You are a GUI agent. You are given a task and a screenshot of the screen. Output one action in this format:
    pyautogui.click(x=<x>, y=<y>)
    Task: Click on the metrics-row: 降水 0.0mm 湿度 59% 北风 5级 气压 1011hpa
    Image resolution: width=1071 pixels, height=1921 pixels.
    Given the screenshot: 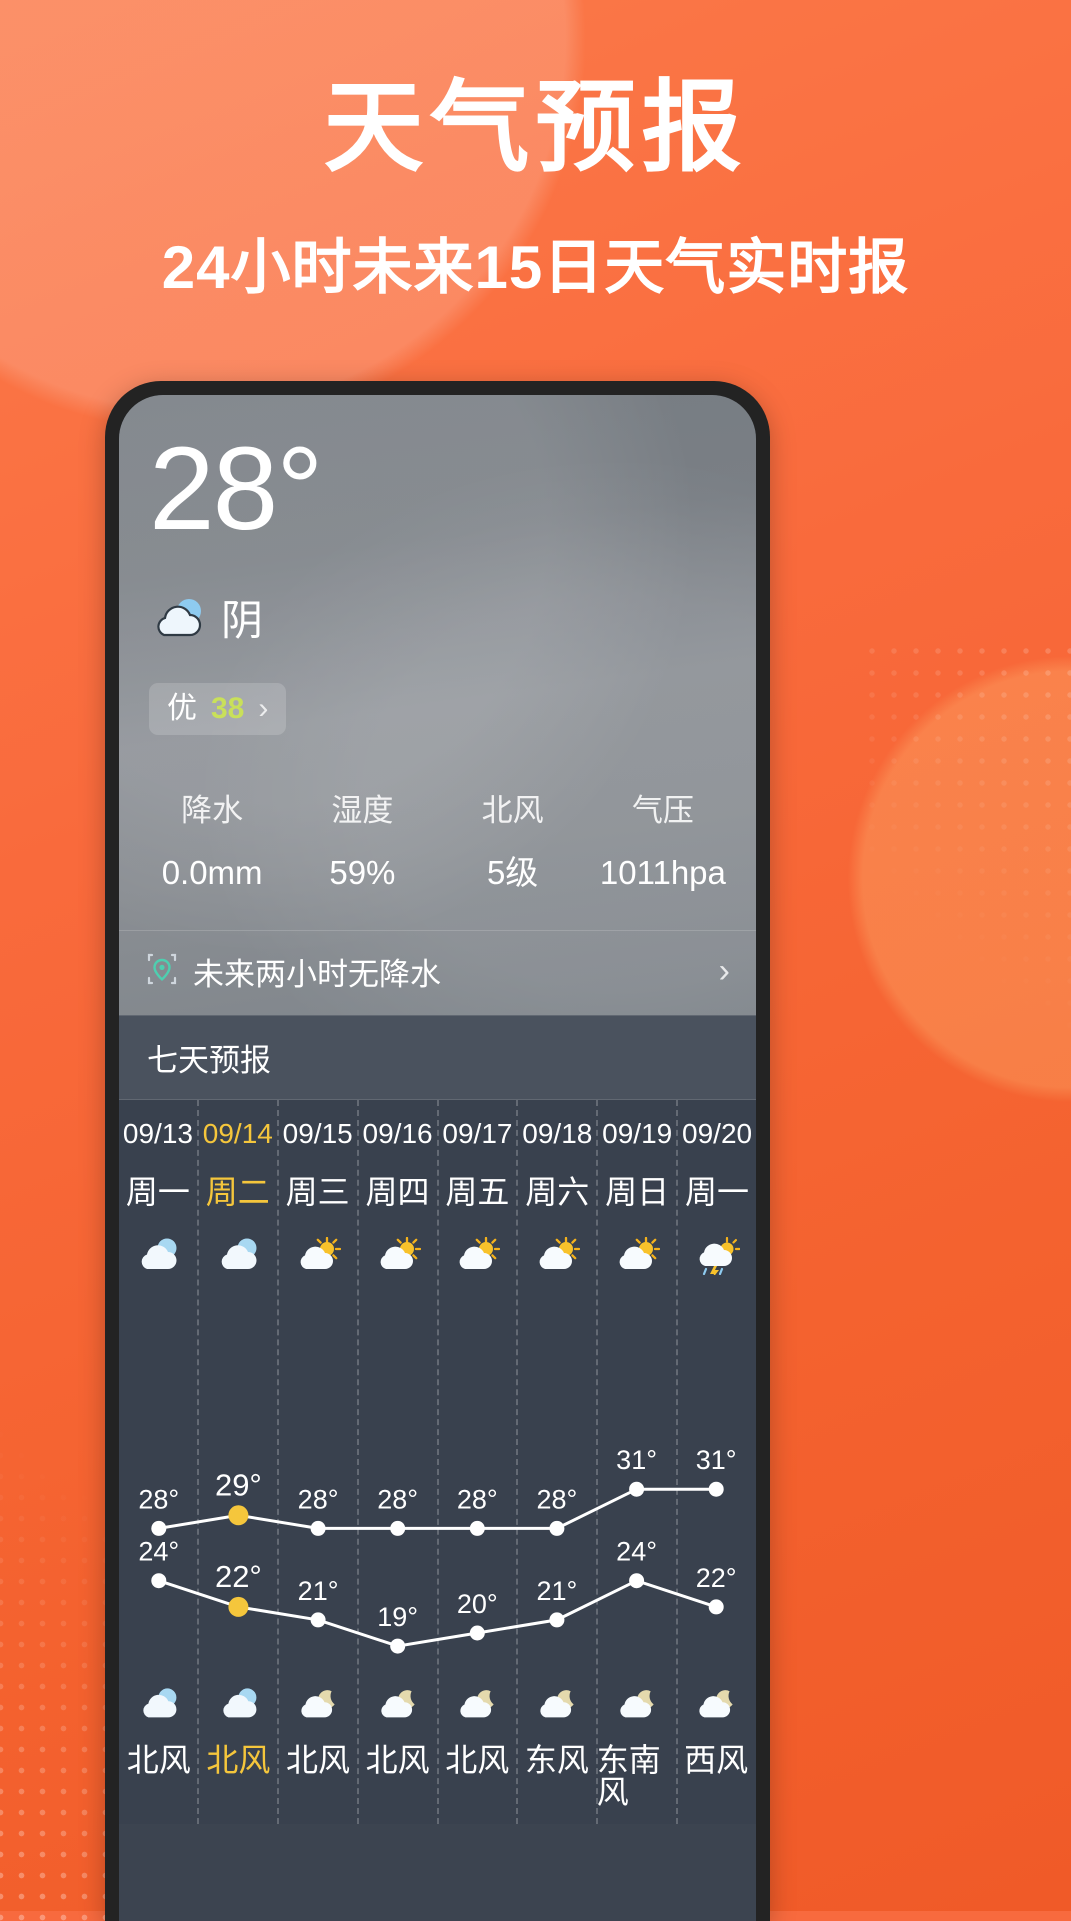 What is the action you would take?
    pyautogui.click(x=437, y=842)
    